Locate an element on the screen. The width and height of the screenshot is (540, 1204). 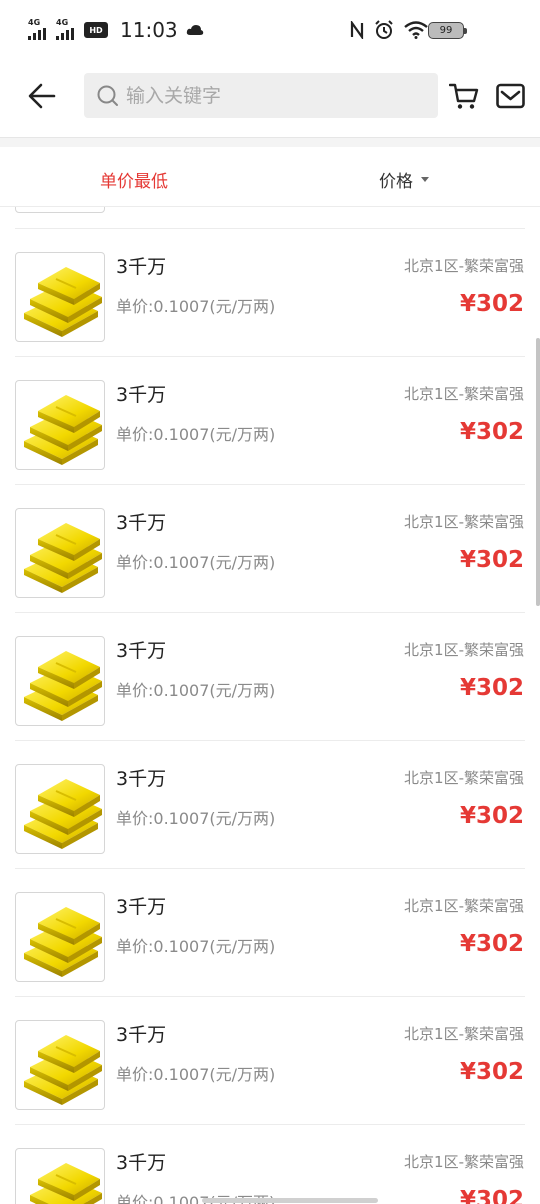
separator is located at coordinates (270, 142).